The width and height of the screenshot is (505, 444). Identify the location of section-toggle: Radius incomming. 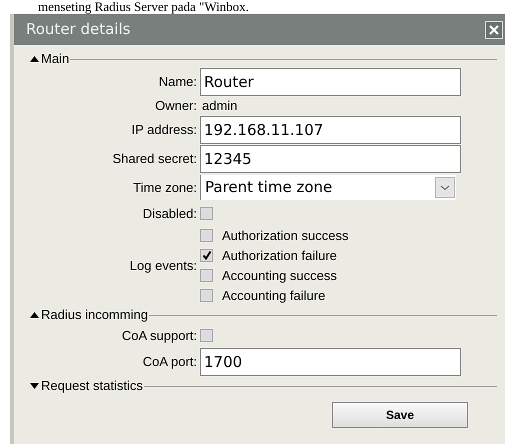
(89, 315).